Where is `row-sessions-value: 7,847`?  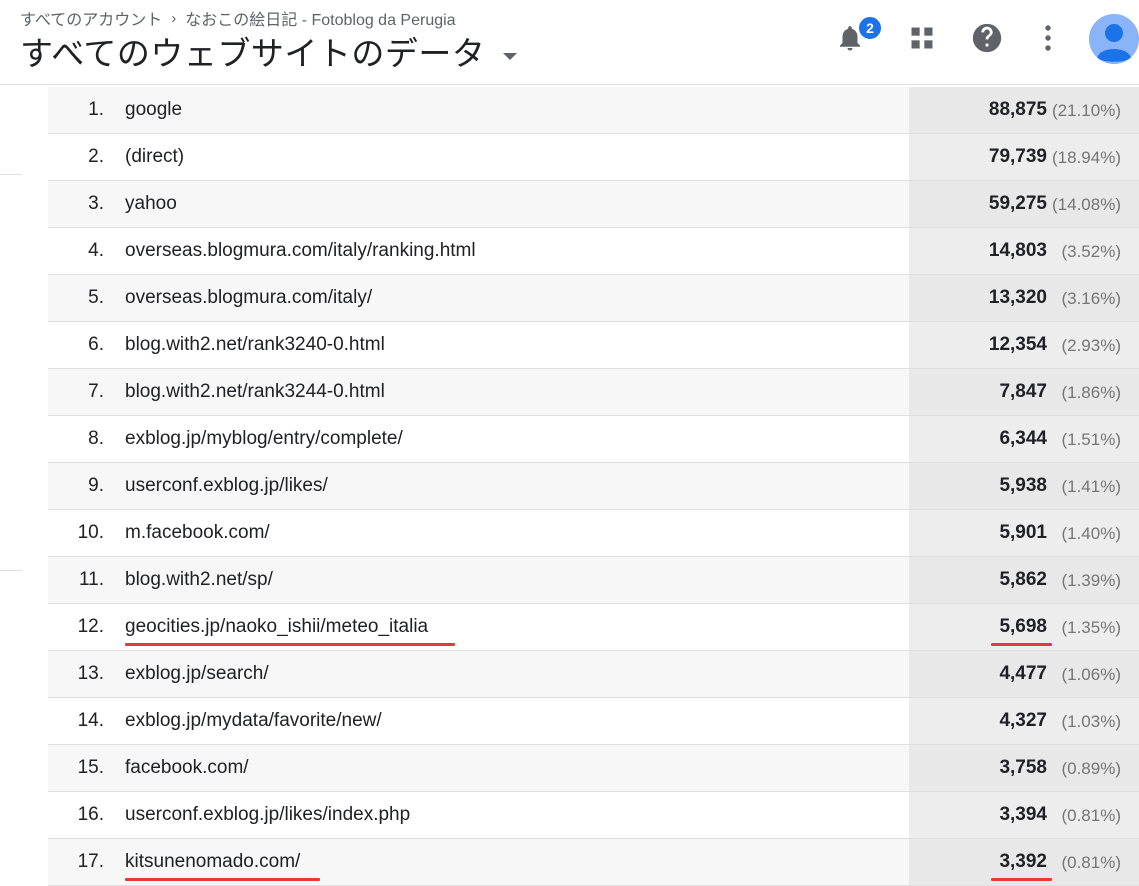 row-sessions-value: 7,847 is located at coordinates (1023, 391).